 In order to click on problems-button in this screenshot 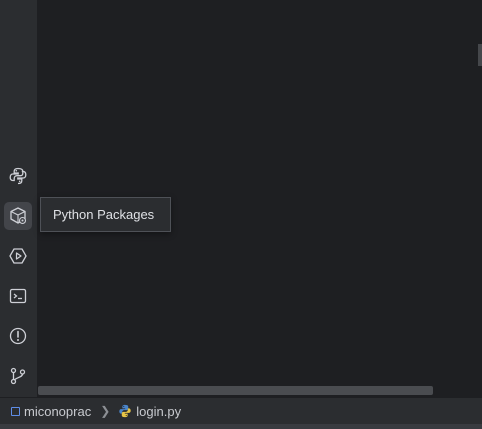, I will do `click(18, 336)`.